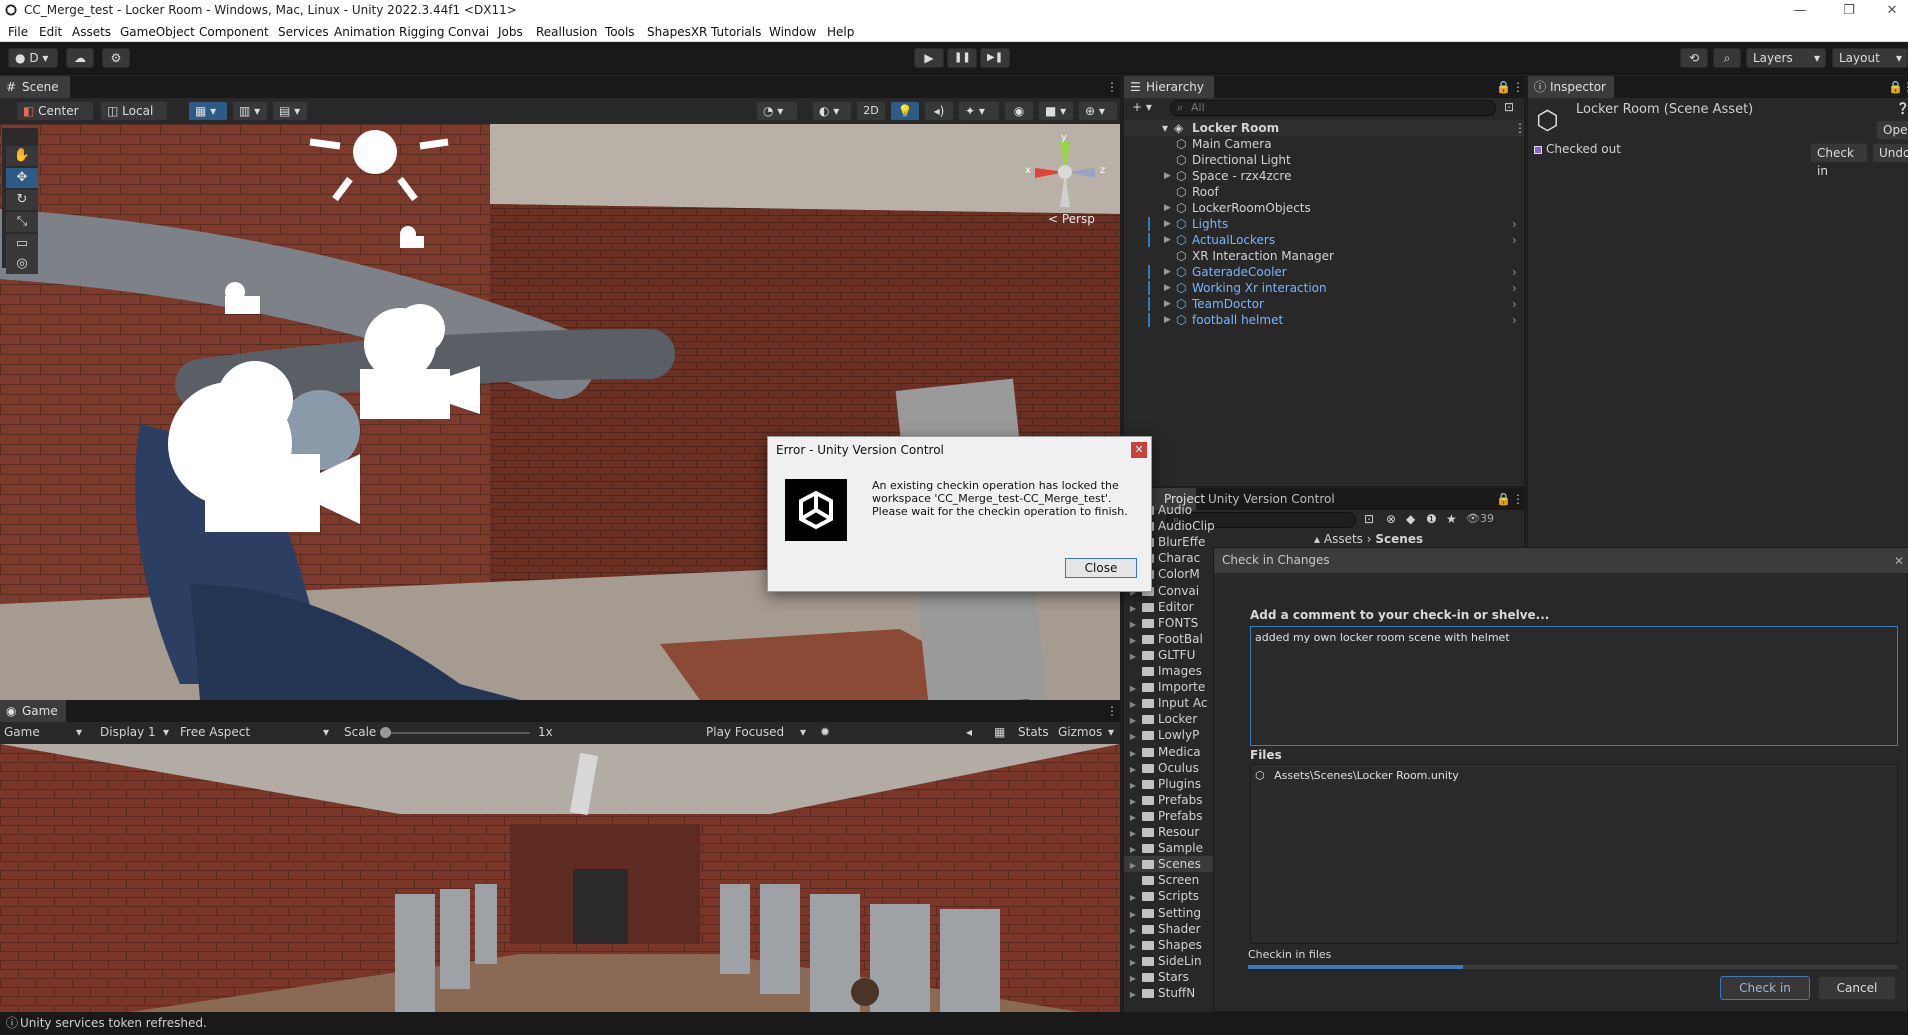 The image size is (1908, 1035). Describe the element at coordinates (995, 58) in the screenshot. I see `step-button: ▶❚` at that location.